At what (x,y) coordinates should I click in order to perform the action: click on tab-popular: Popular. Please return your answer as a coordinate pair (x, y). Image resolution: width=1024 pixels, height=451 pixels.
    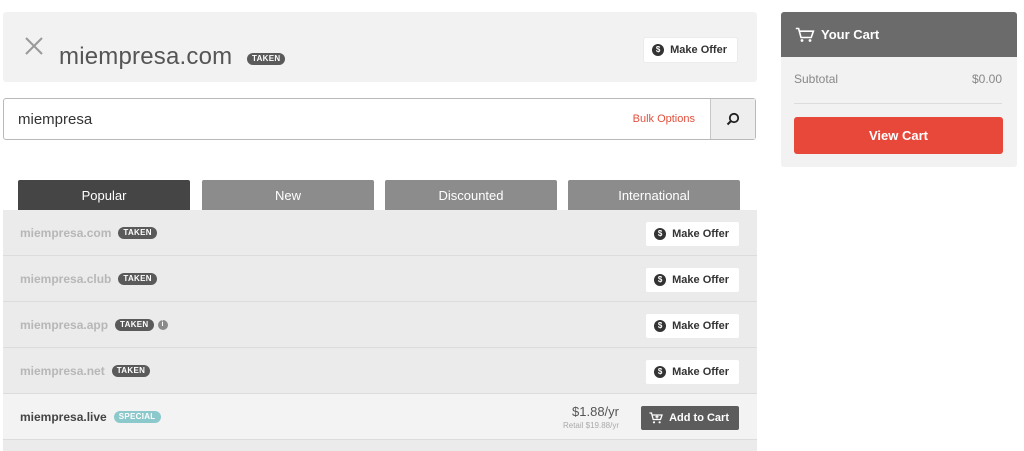
    Looking at the image, I should click on (104, 195).